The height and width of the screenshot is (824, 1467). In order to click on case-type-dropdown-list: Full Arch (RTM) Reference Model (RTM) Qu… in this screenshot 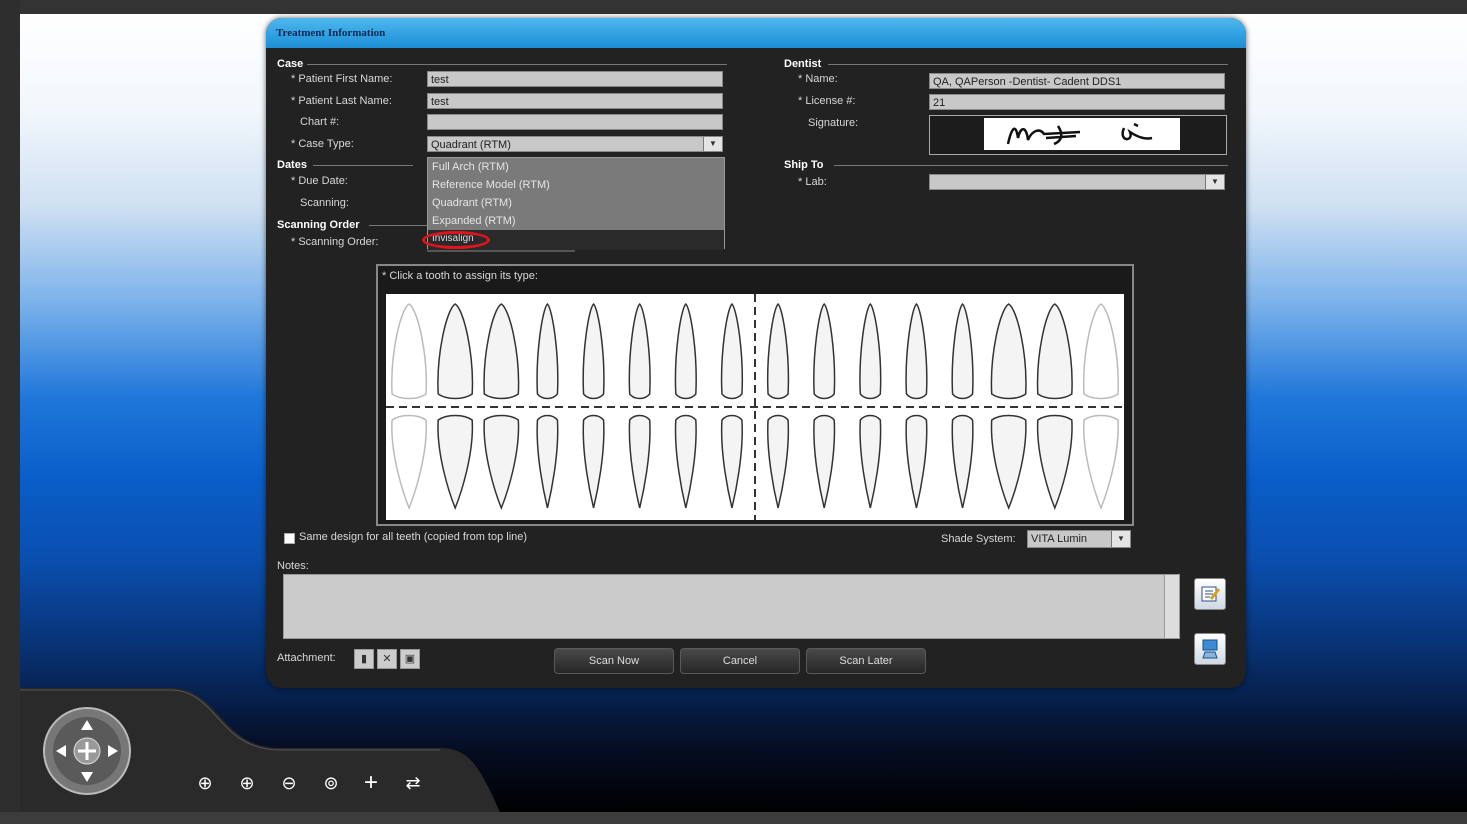, I will do `click(573, 203)`.